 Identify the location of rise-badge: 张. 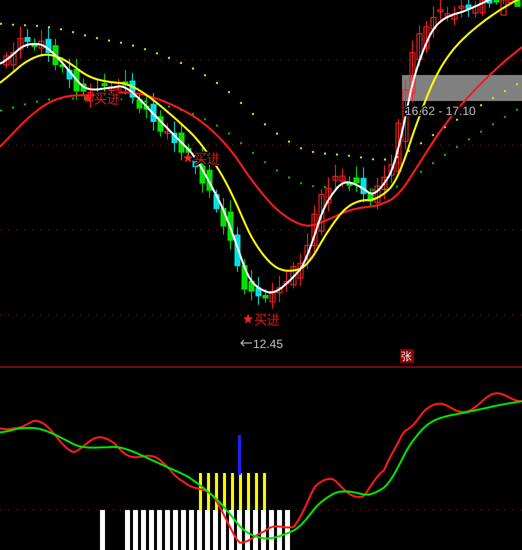
(407, 356).